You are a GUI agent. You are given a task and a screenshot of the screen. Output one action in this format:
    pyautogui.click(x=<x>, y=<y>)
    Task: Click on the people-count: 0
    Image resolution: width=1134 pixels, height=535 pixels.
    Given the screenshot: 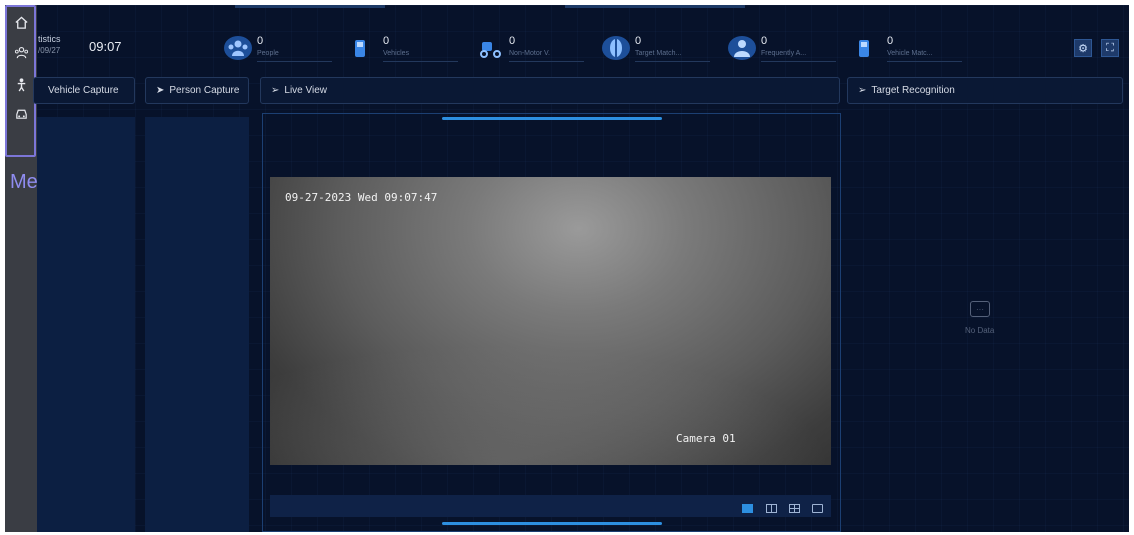 What is the action you would take?
    pyautogui.click(x=260, y=41)
    